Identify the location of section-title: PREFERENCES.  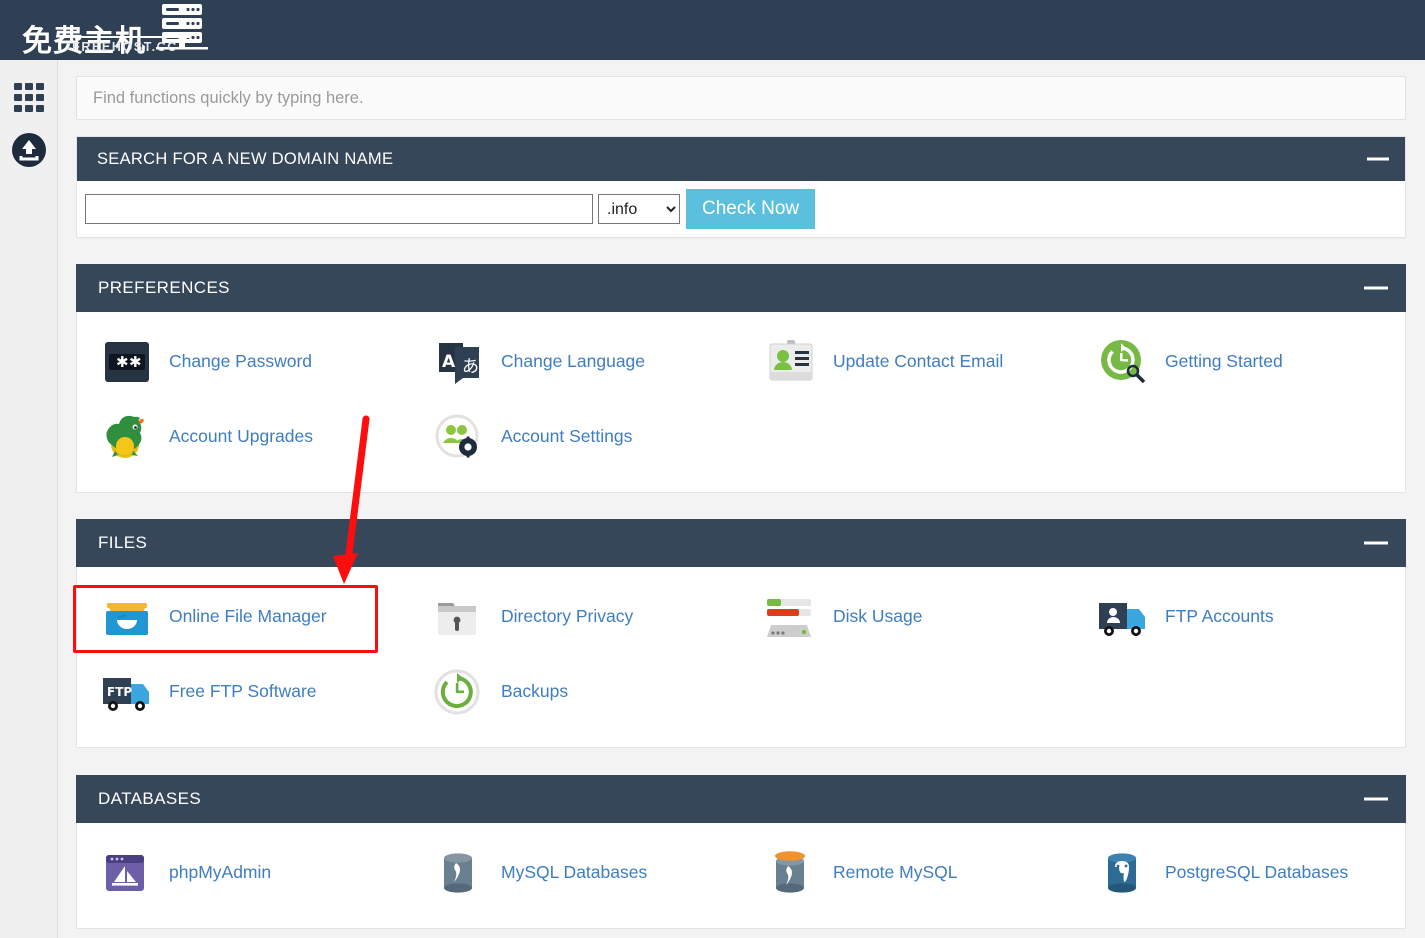
(164, 287).